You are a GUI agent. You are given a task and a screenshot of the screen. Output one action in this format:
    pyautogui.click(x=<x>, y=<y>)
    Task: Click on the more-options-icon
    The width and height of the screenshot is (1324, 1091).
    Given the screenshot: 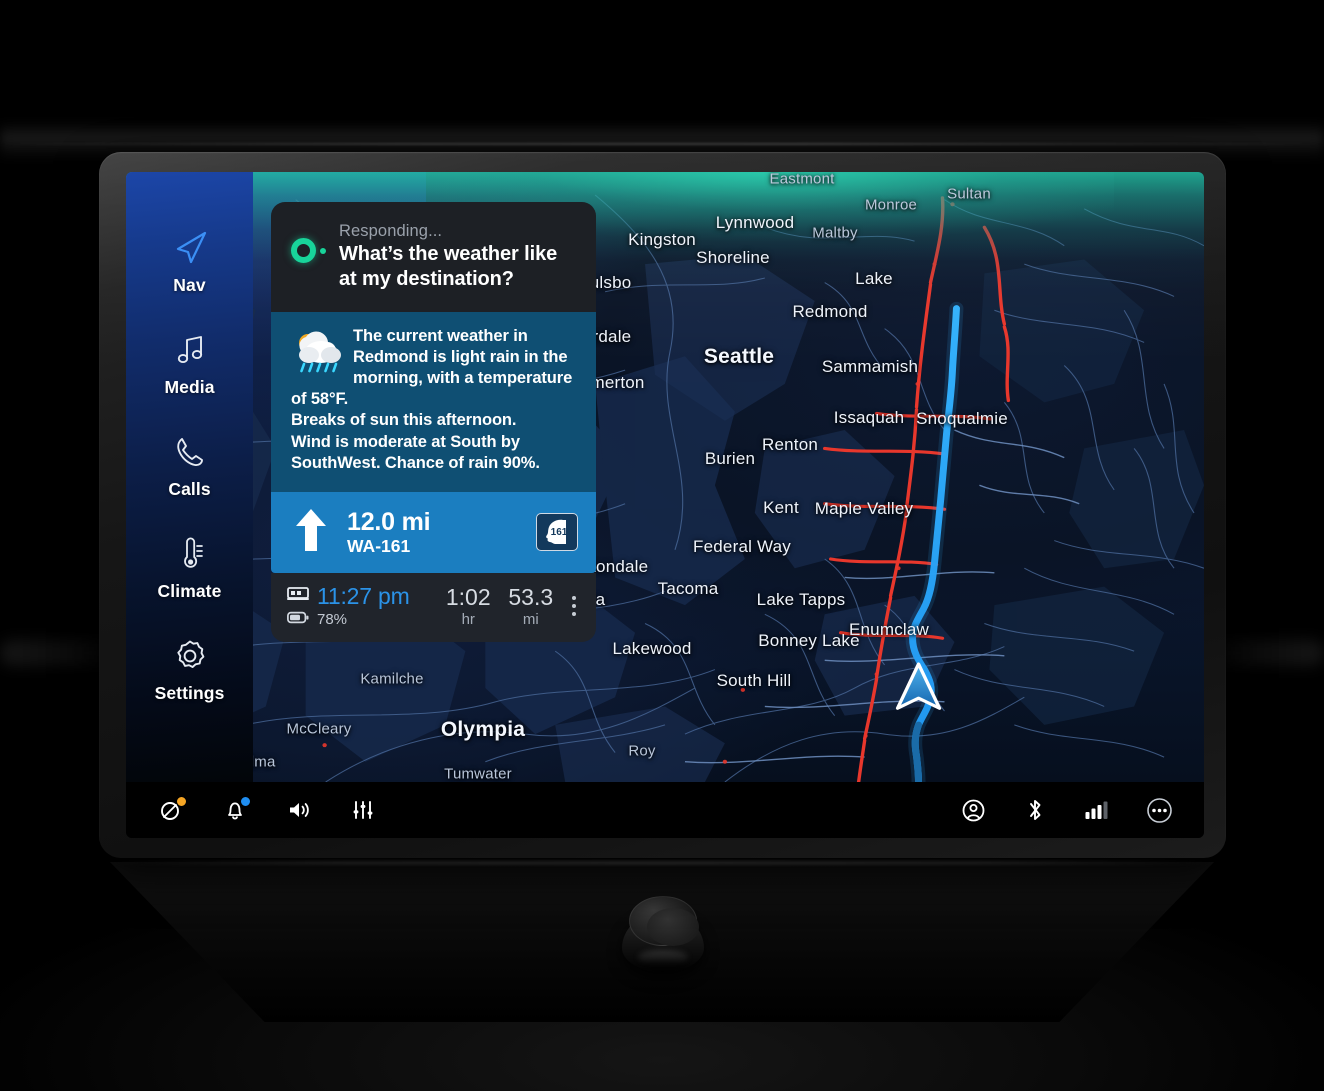 What is the action you would take?
    pyautogui.click(x=1159, y=810)
    